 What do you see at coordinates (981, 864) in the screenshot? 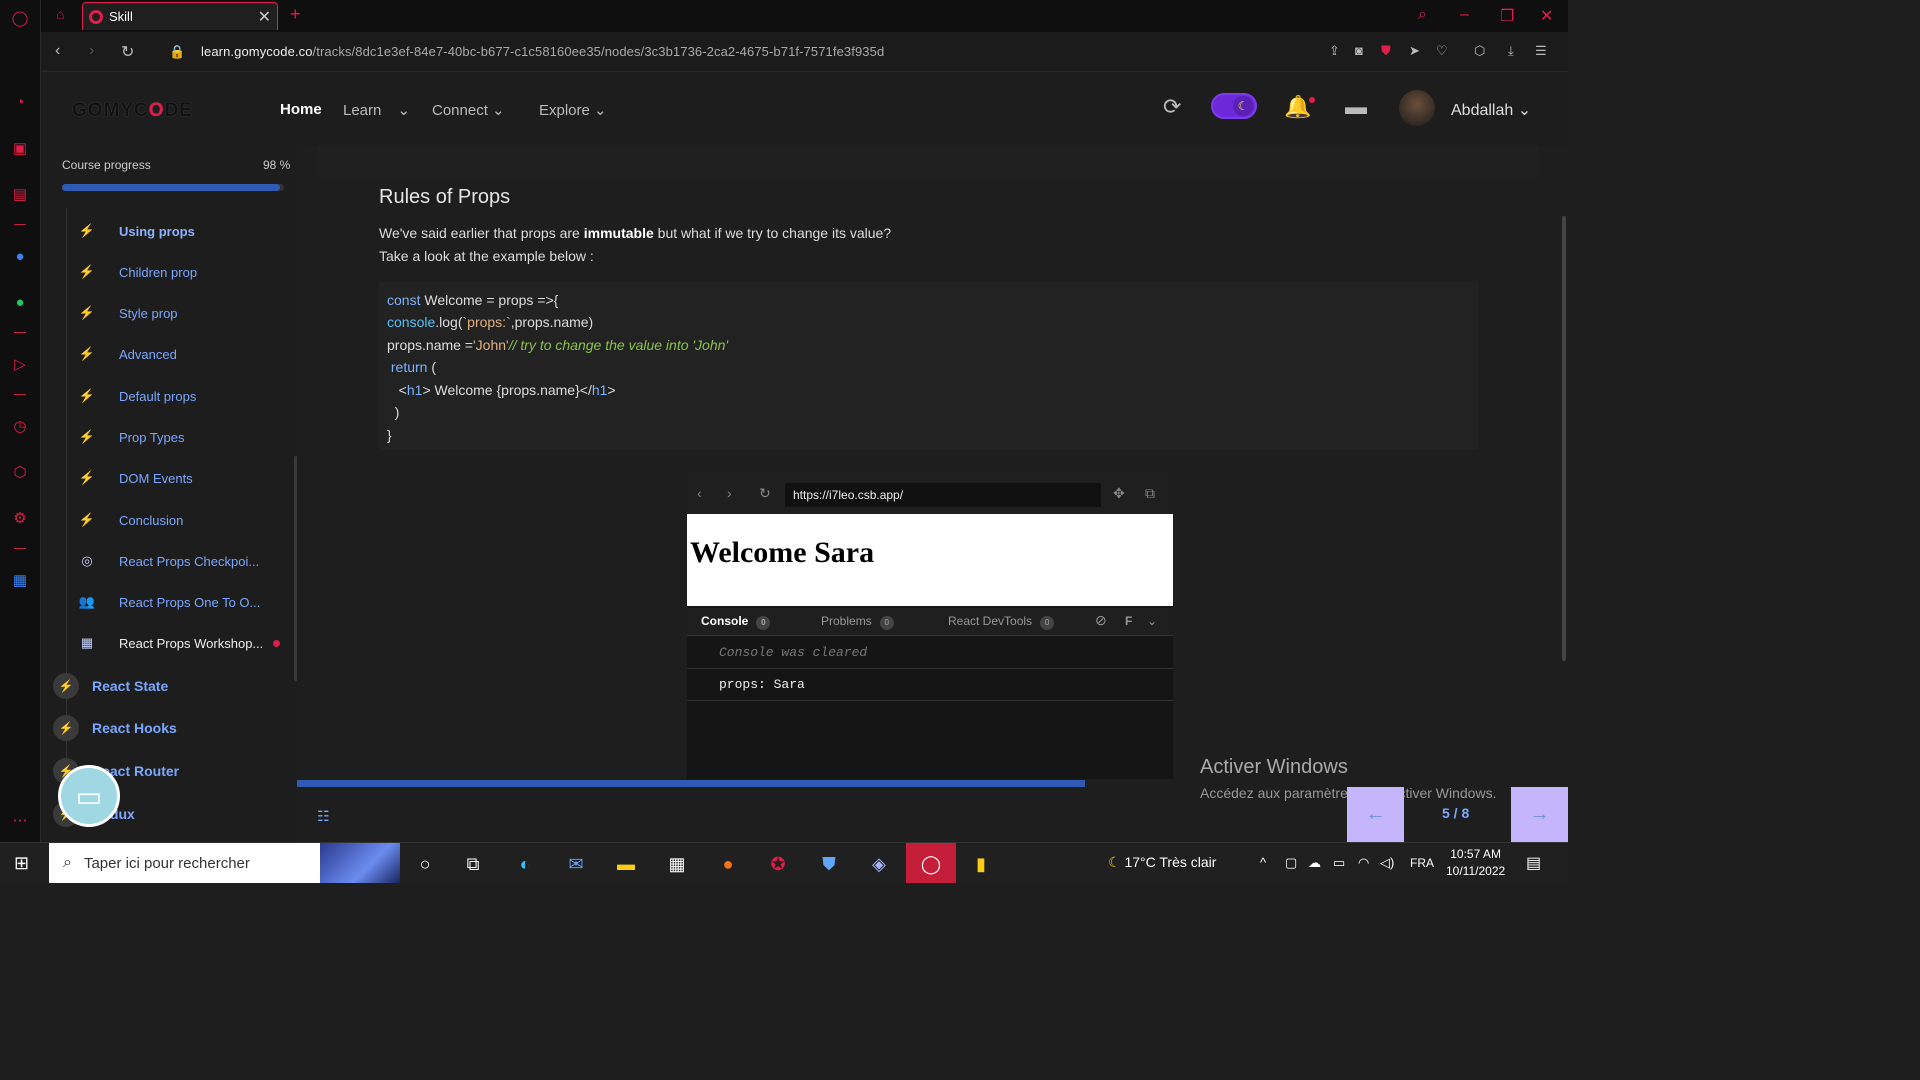
I see `notes-icon: ▮` at bounding box center [981, 864].